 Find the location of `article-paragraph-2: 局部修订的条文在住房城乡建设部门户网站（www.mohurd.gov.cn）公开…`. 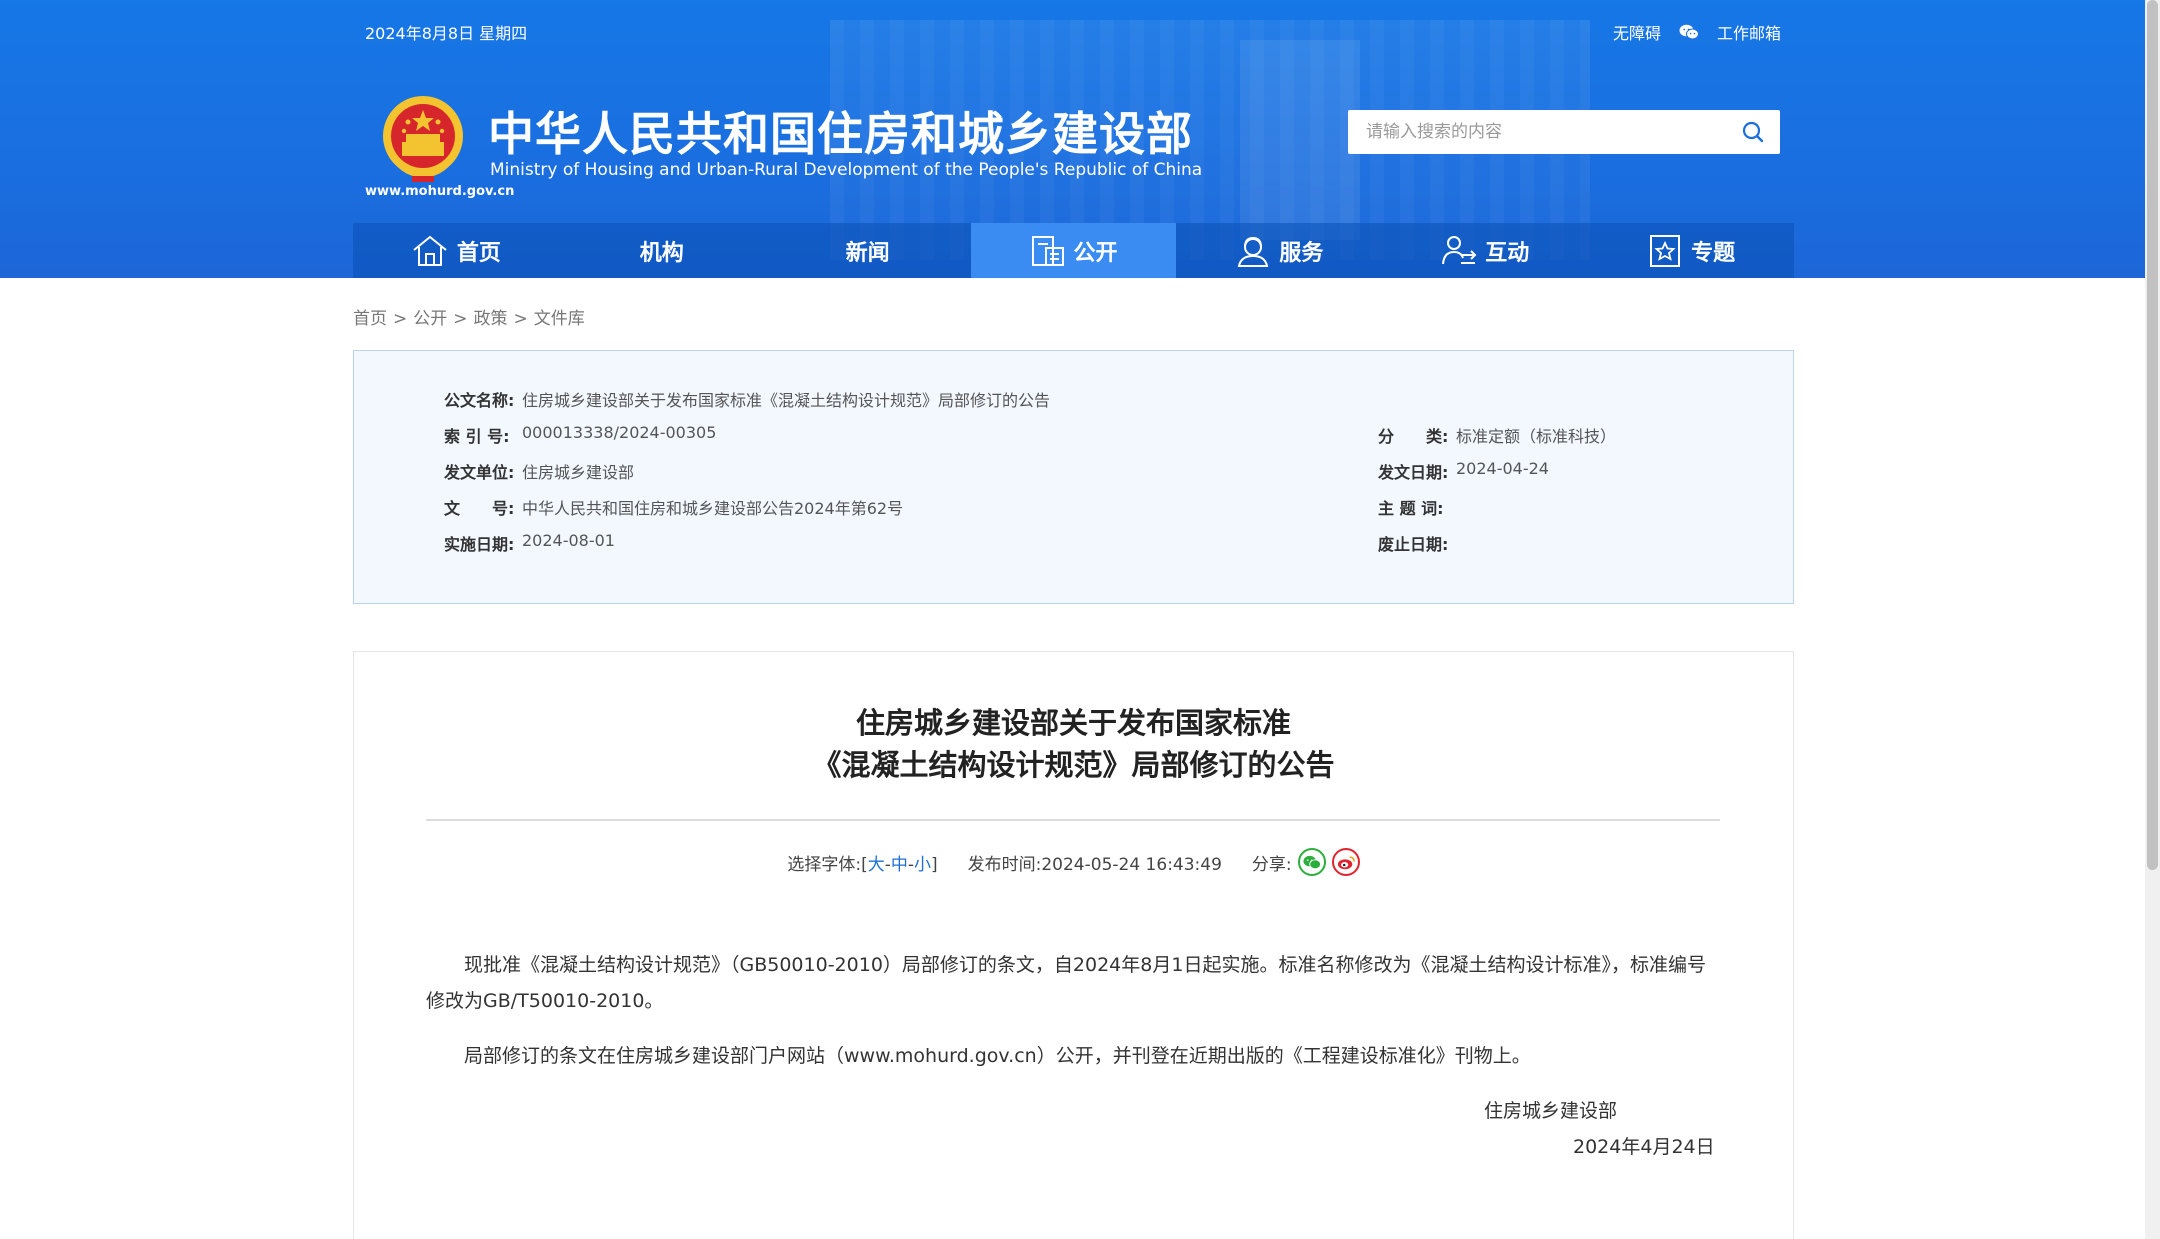

article-paragraph-2: 局部修订的条文在住房城乡建设部门户网站（www.mohurd.gov.cn）公开… is located at coordinates (997, 1056).